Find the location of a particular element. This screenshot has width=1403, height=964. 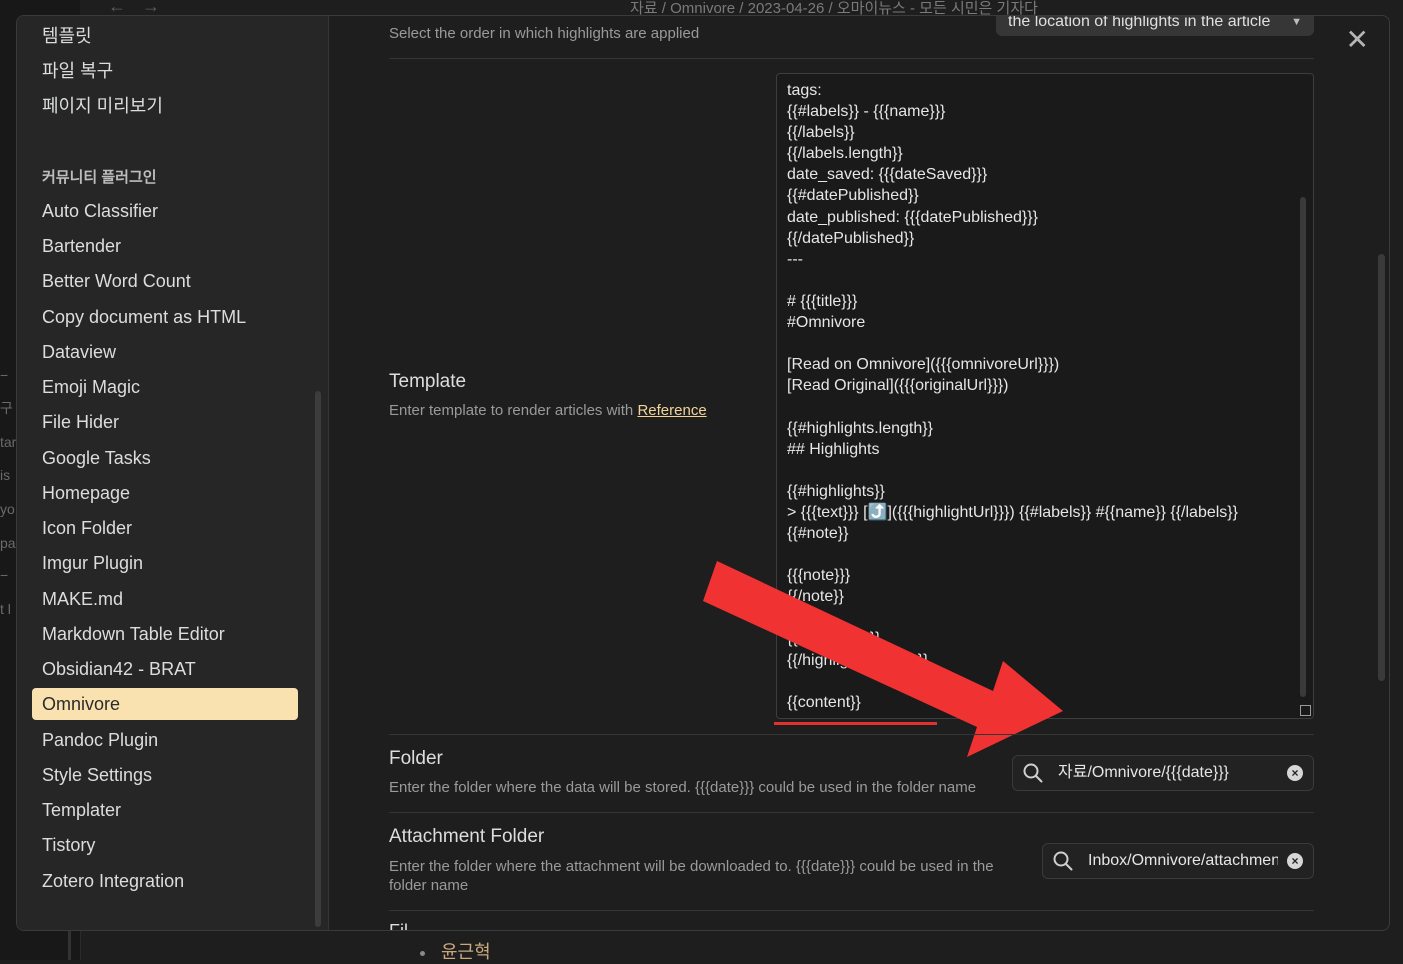

template-line: {{#highlights.length}} is located at coordinates (860, 428).